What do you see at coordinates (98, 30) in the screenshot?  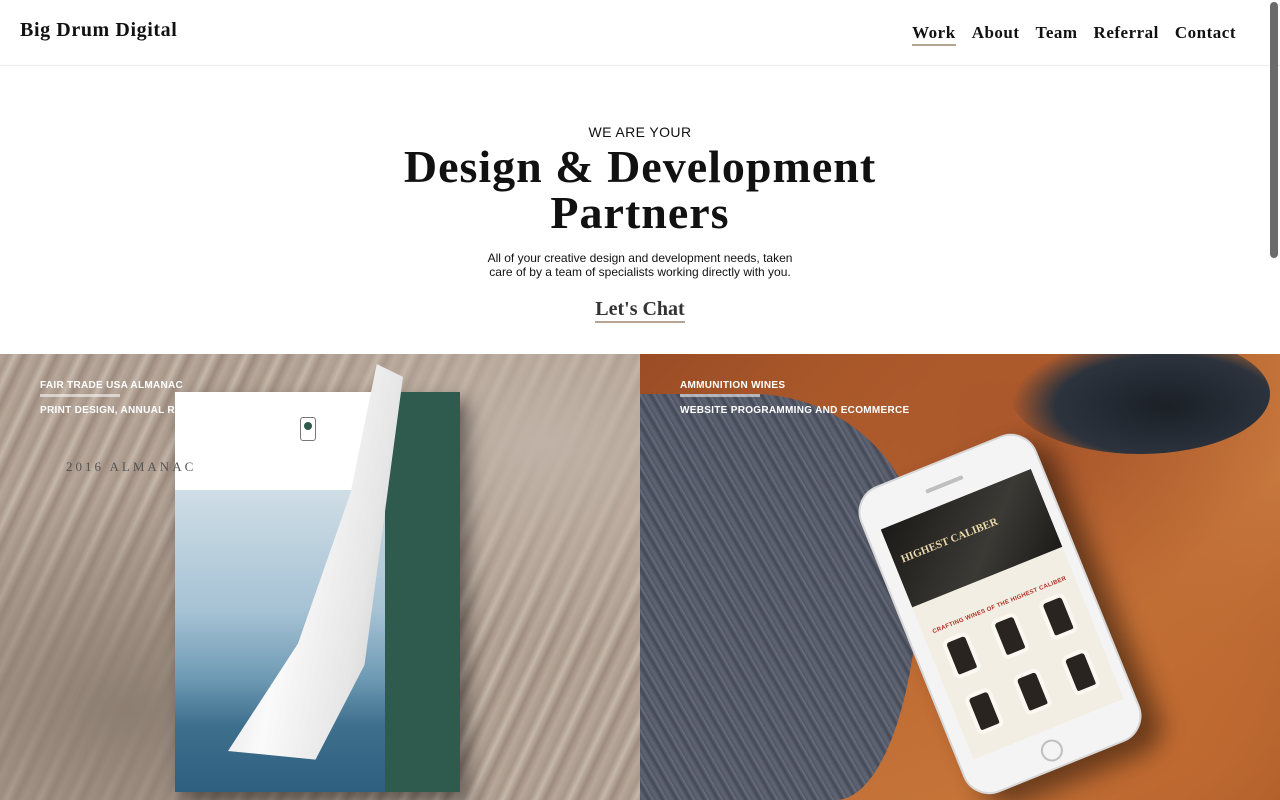 I see `site-logo: Big Drum Digital` at bounding box center [98, 30].